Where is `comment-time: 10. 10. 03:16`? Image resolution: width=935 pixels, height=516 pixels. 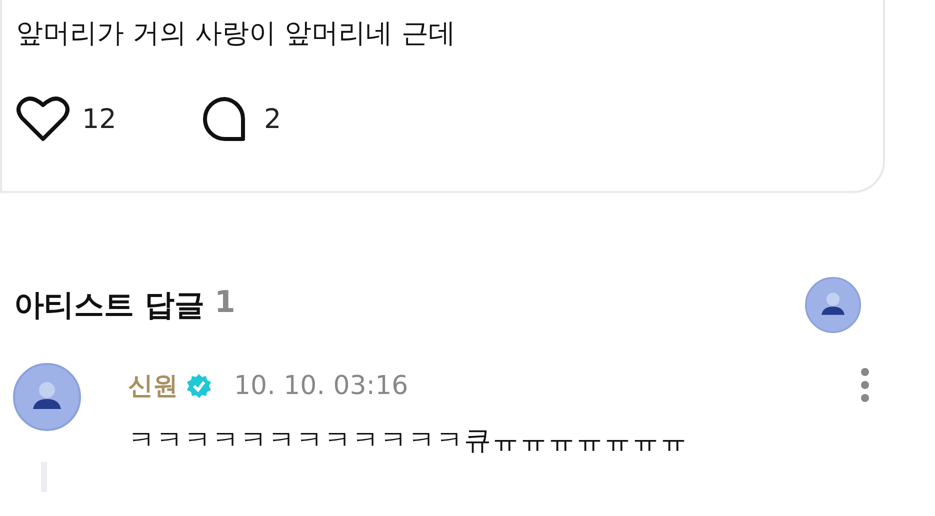 comment-time: 10. 10. 03:16 is located at coordinates (321, 385).